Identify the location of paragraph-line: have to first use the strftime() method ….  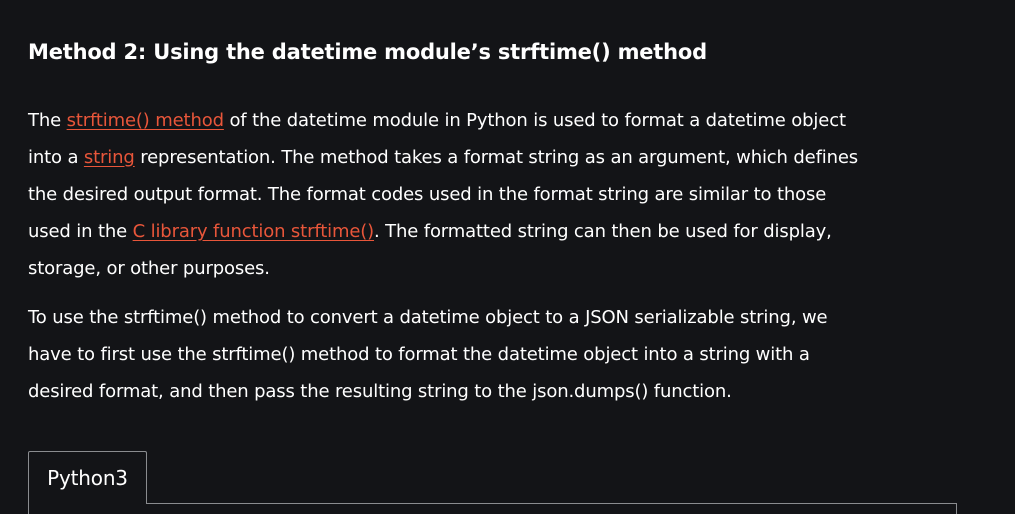
(419, 354).